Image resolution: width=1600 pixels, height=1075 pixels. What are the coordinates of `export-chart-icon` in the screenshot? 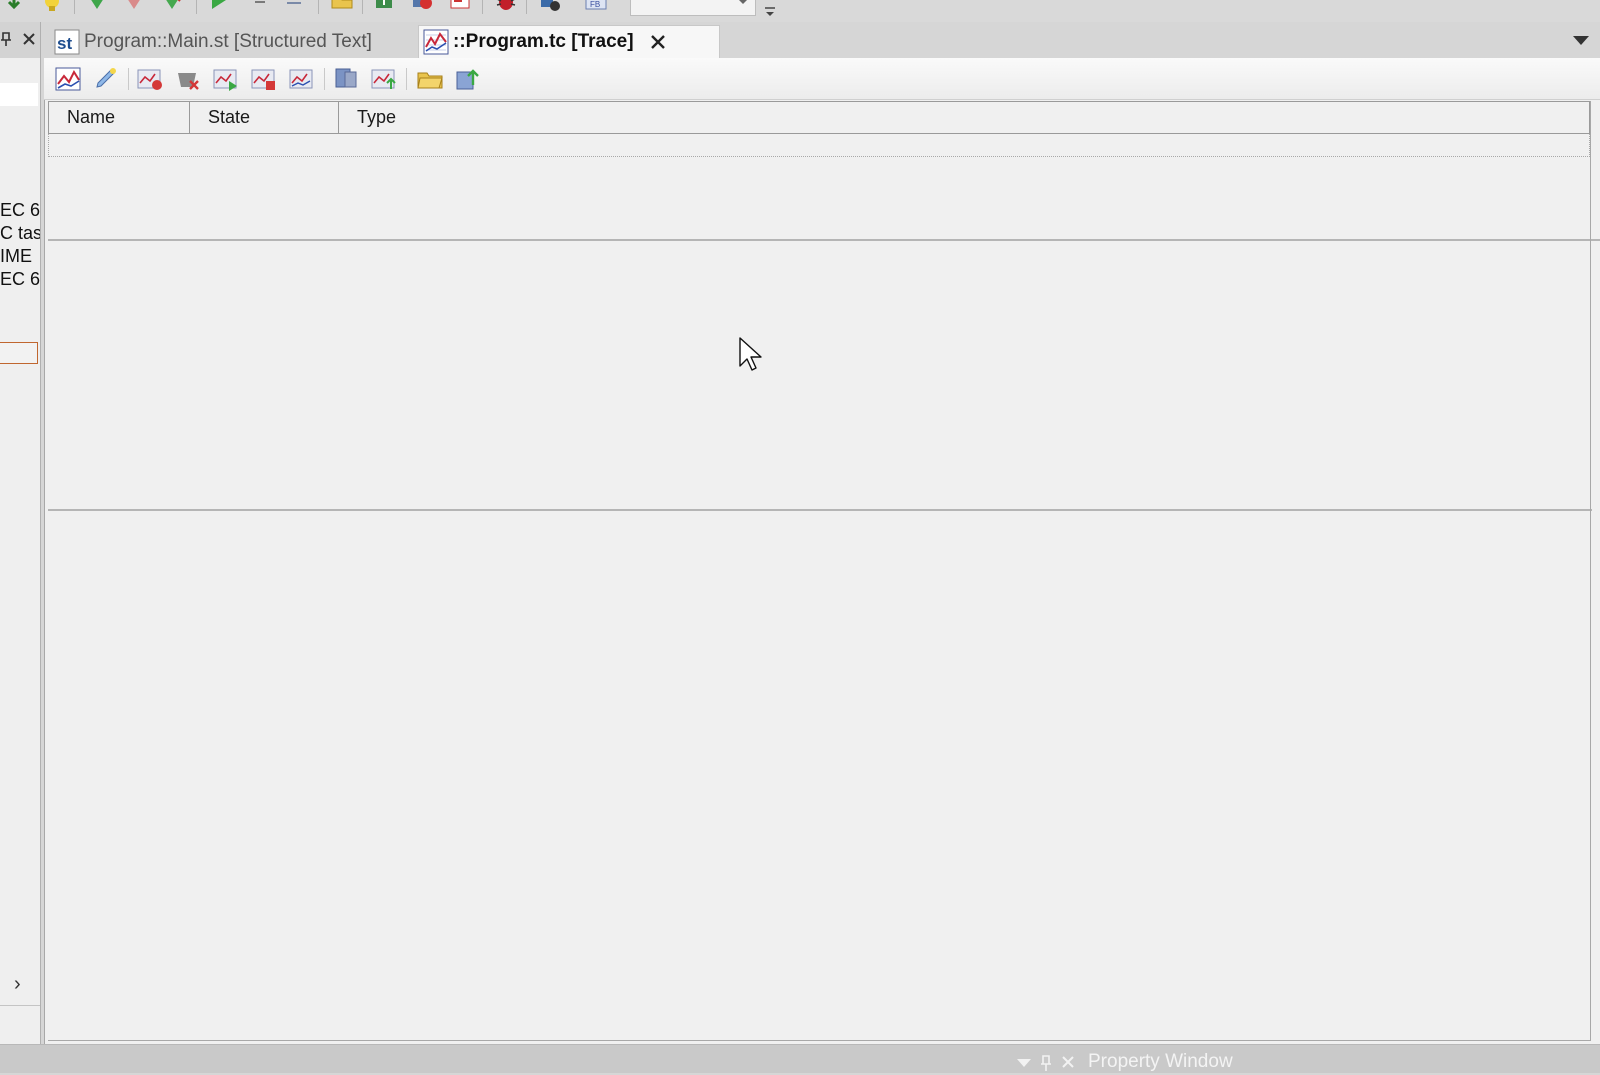 It's located at (384, 79).